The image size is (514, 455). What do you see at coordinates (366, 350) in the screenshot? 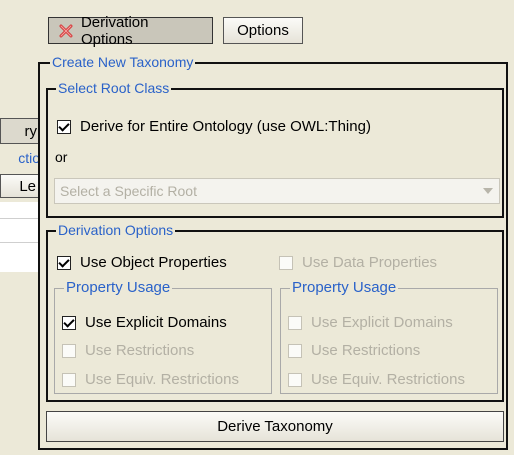
I see `right-restrictions-label: Use Restrictions` at bounding box center [366, 350].